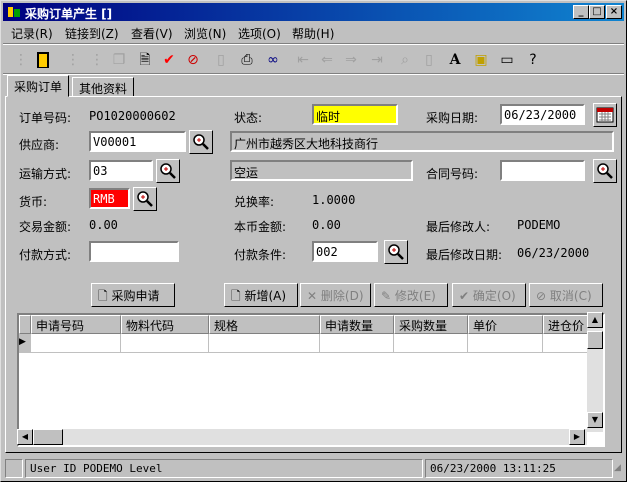 This screenshot has height=482, width=627. What do you see at coordinates (260, 227) in the screenshot?
I see `local-amount-label: 本币金额:` at bounding box center [260, 227].